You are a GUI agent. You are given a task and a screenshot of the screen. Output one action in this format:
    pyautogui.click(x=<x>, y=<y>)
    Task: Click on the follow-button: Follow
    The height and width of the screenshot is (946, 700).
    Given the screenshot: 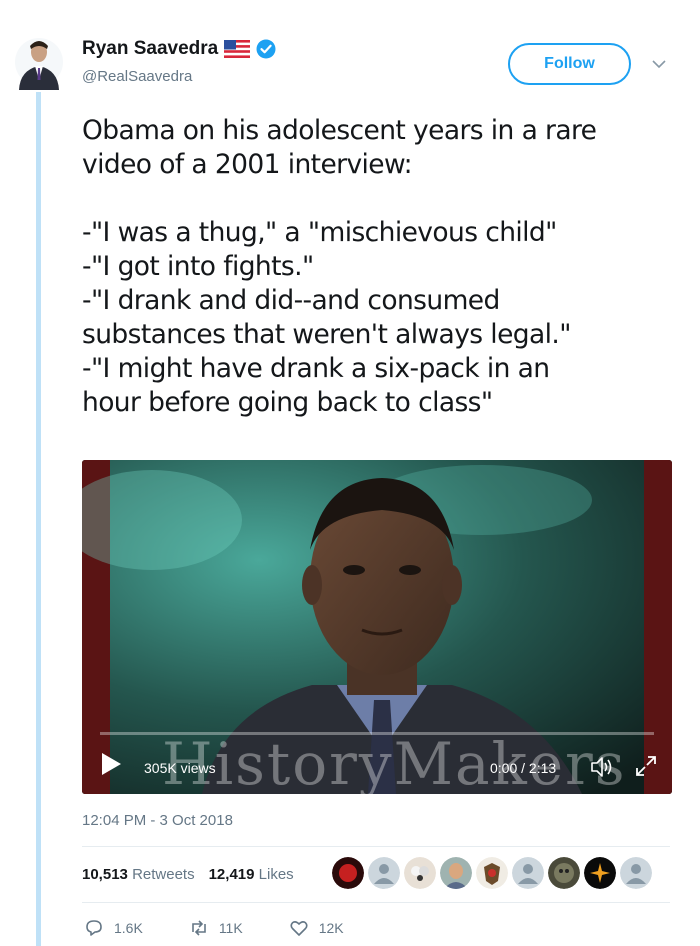 What is the action you would take?
    pyautogui.click(x=569, y=64)
    